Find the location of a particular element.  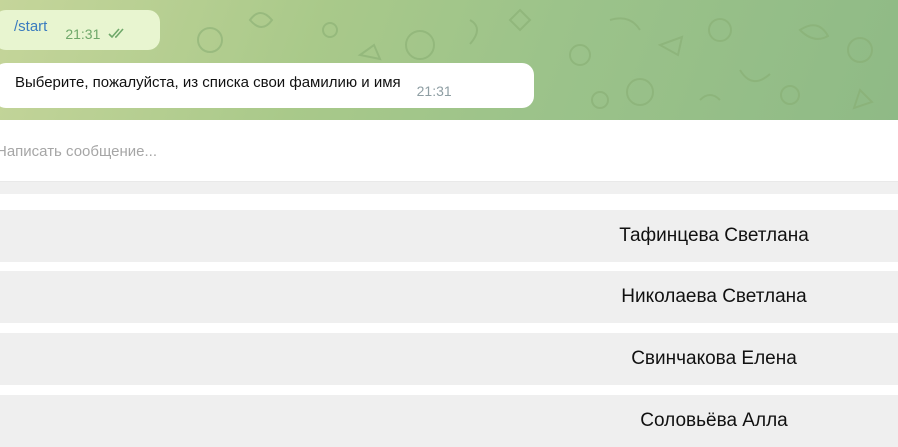

keyboard-button-svinchakova: Свинчакова Елена is located at coordinates (449, 359).